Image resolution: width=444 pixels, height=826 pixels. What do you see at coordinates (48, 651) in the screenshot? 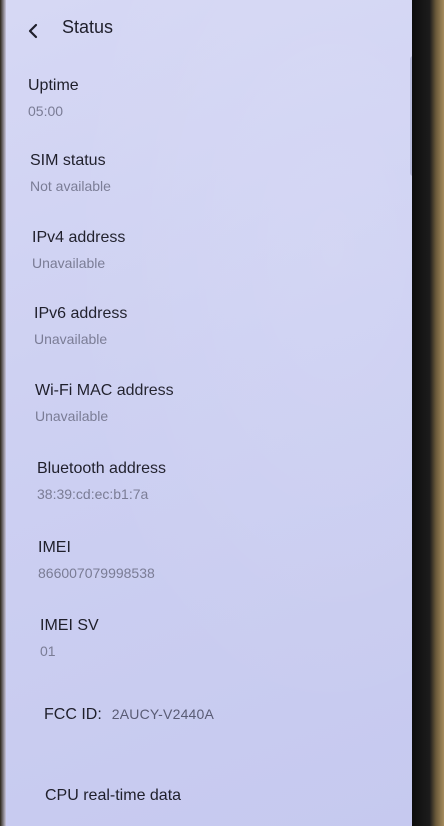
I see `item-value: 01` at bounding box center [48, 651].